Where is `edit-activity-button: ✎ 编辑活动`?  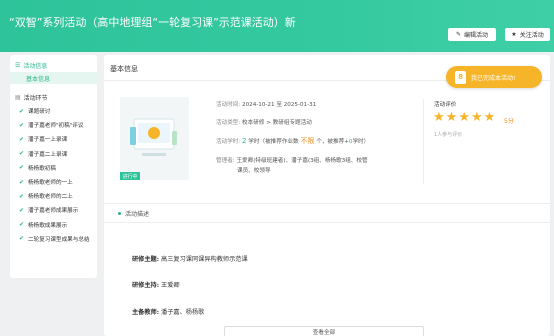
edit-activity-button: ✎ 编辑活动 is located at coordinates (472, 34).